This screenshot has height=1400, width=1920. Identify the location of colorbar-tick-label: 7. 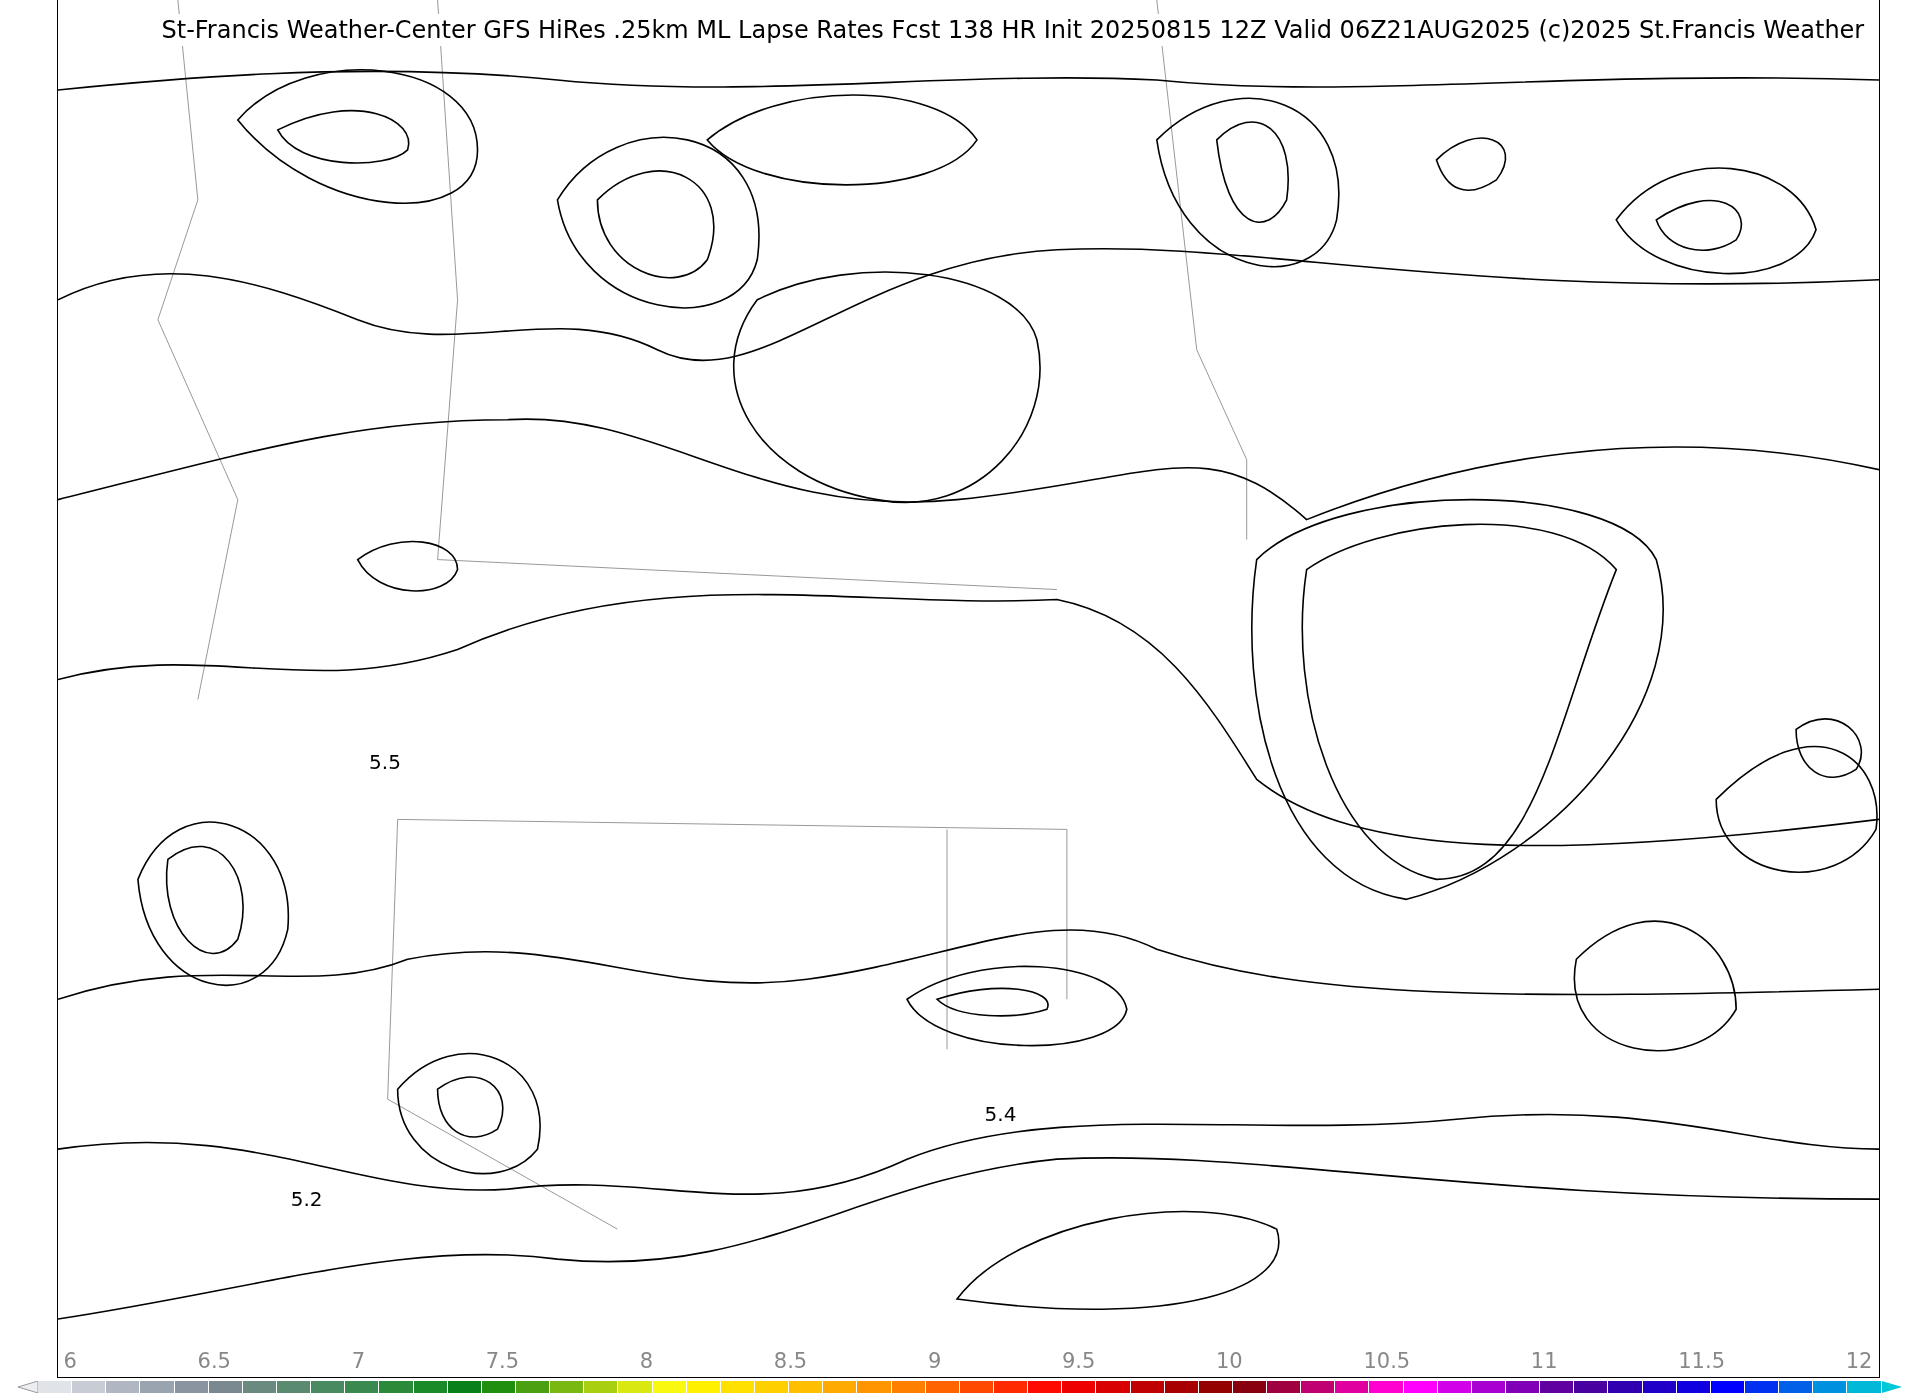
(358, 1361).